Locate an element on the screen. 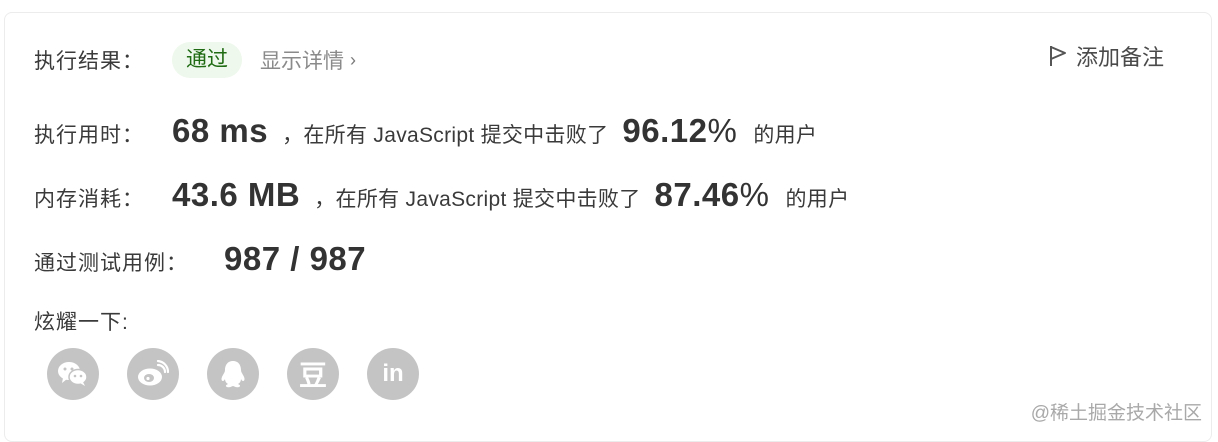 The height and width of the screenshot is (442, 1218). share-label: 炫耀一下: is located at coordinates (81, 322).